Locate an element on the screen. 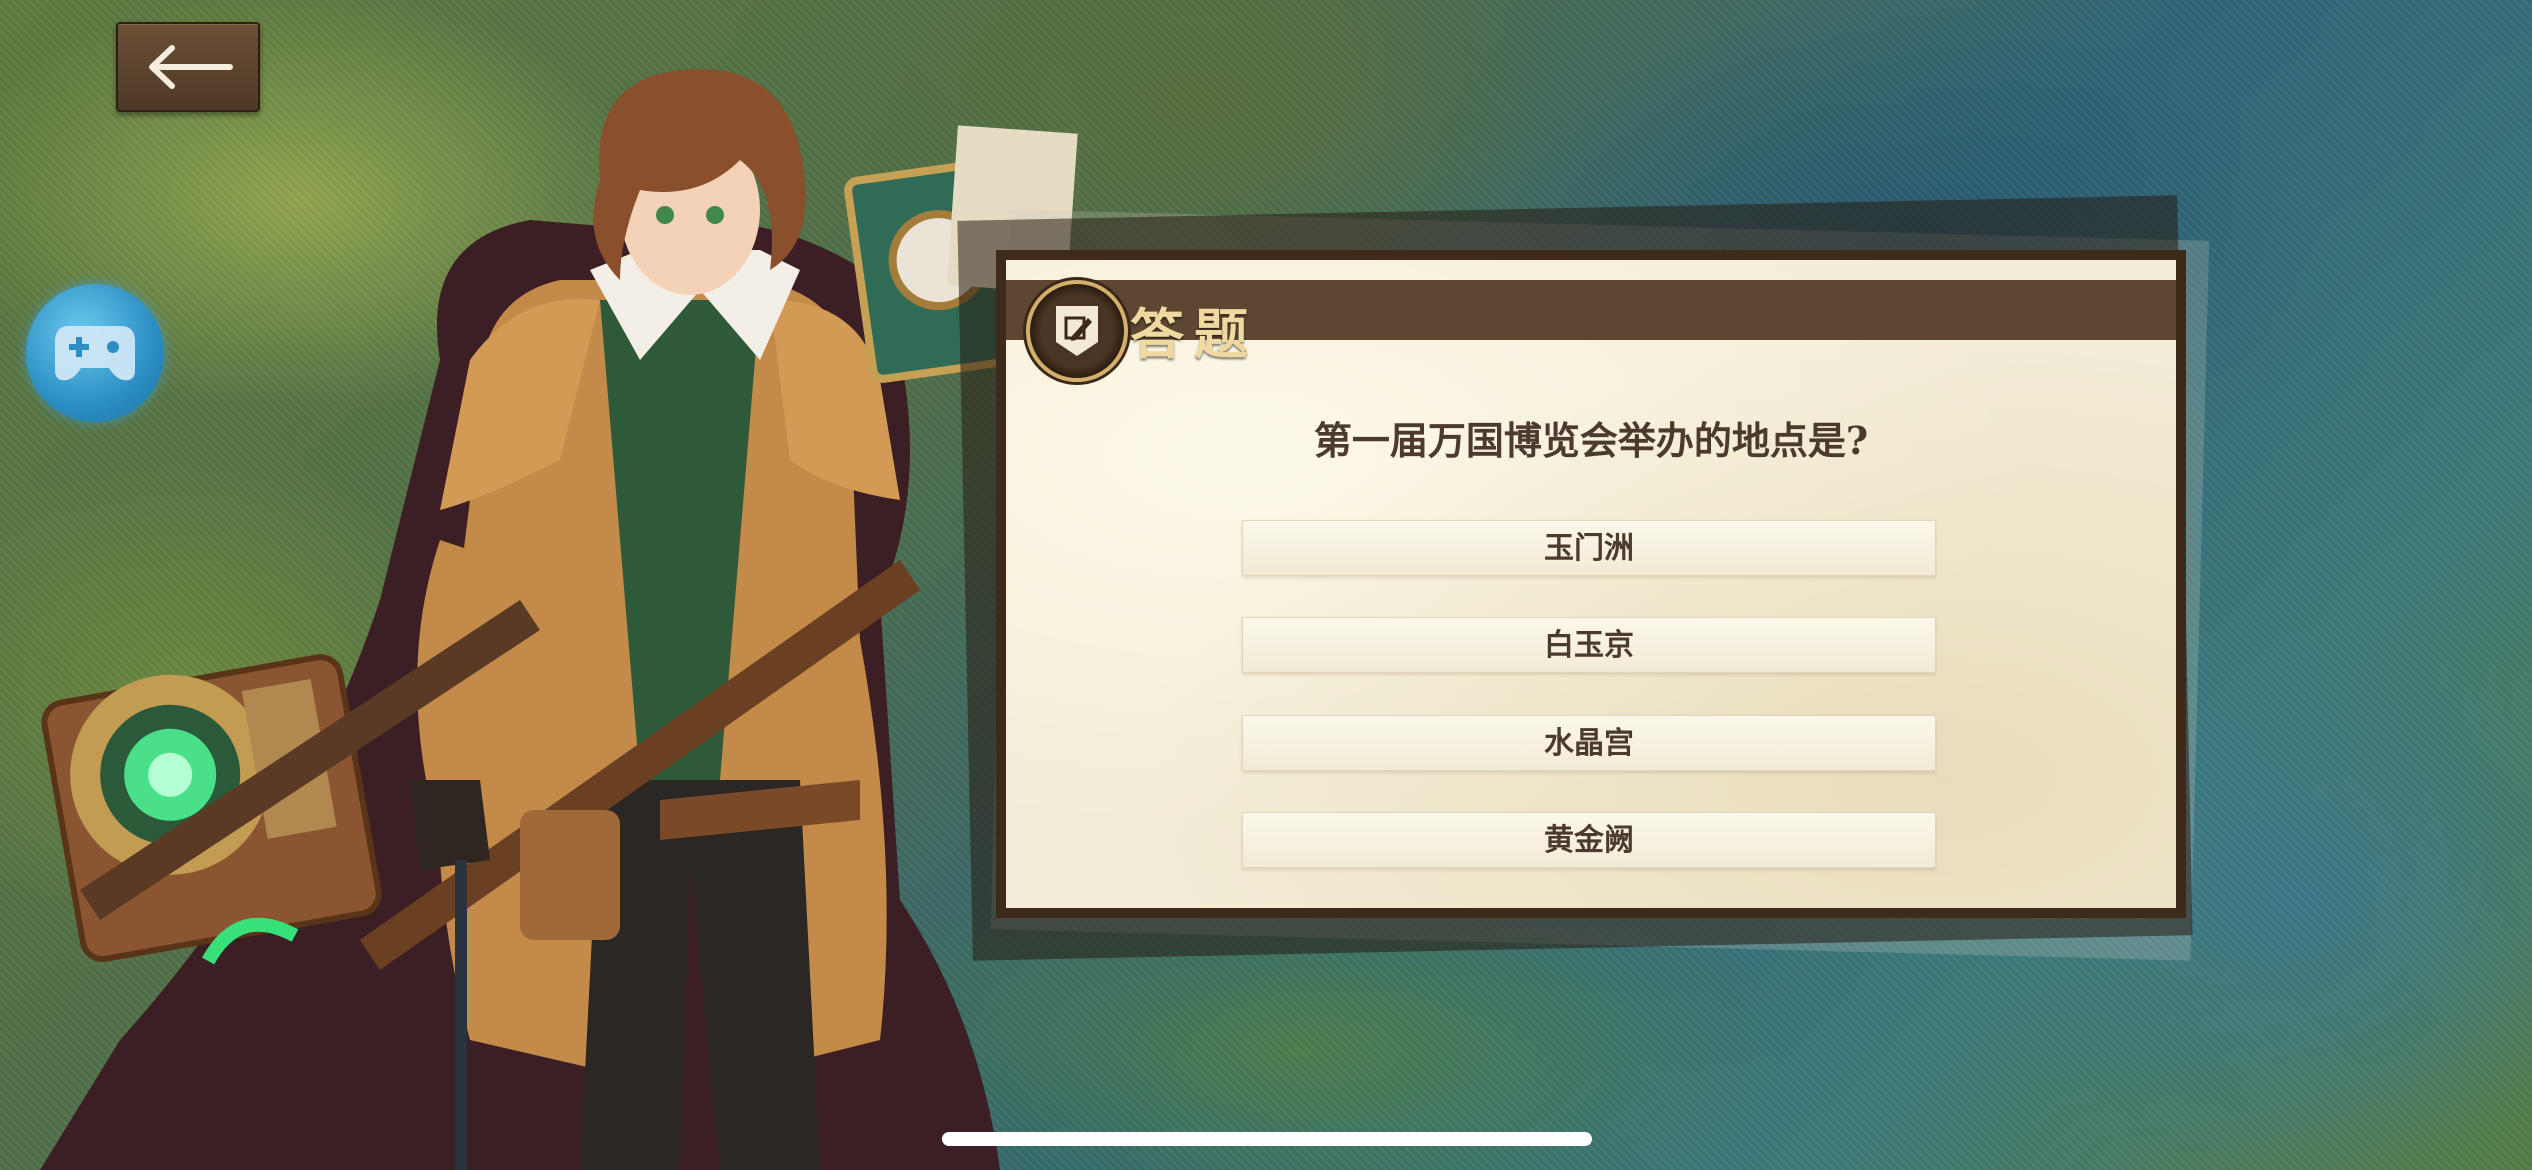 The image size is (2532, 1170). pencil-edit-icon is located at coordinates (1077, 331).